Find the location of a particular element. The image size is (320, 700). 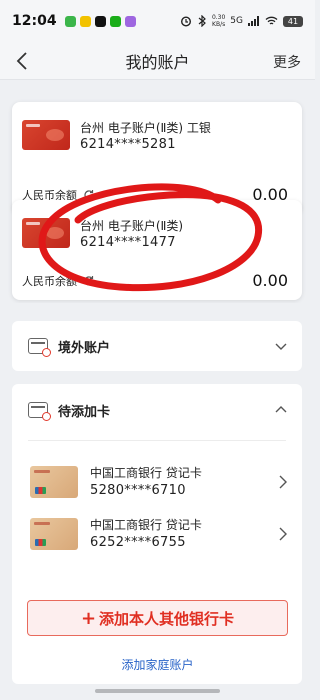

pending-card-row: 中国工商银行 贷记卡 5280****6710 is located at coordinates (157, 482).